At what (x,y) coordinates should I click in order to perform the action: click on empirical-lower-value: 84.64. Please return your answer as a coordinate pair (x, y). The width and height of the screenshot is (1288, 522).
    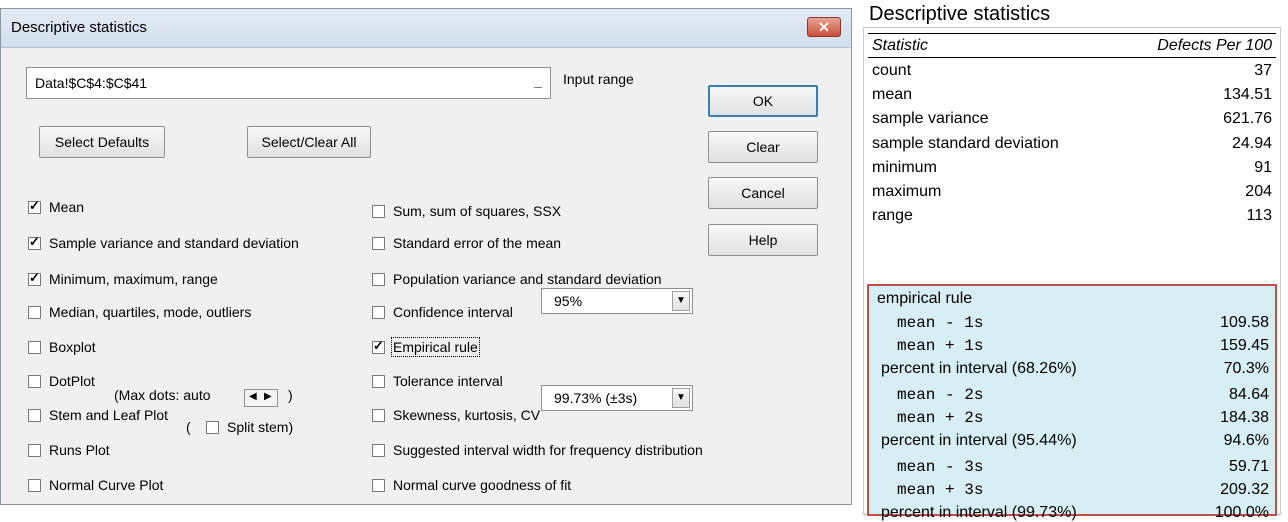
    Looking at the image, I should click on (1248, 394).